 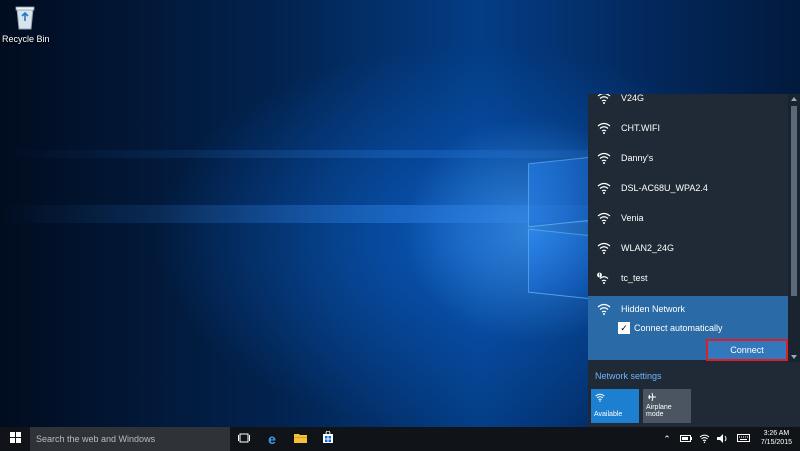 I want to click on network-item: Venia, so click(x=688, y=218).